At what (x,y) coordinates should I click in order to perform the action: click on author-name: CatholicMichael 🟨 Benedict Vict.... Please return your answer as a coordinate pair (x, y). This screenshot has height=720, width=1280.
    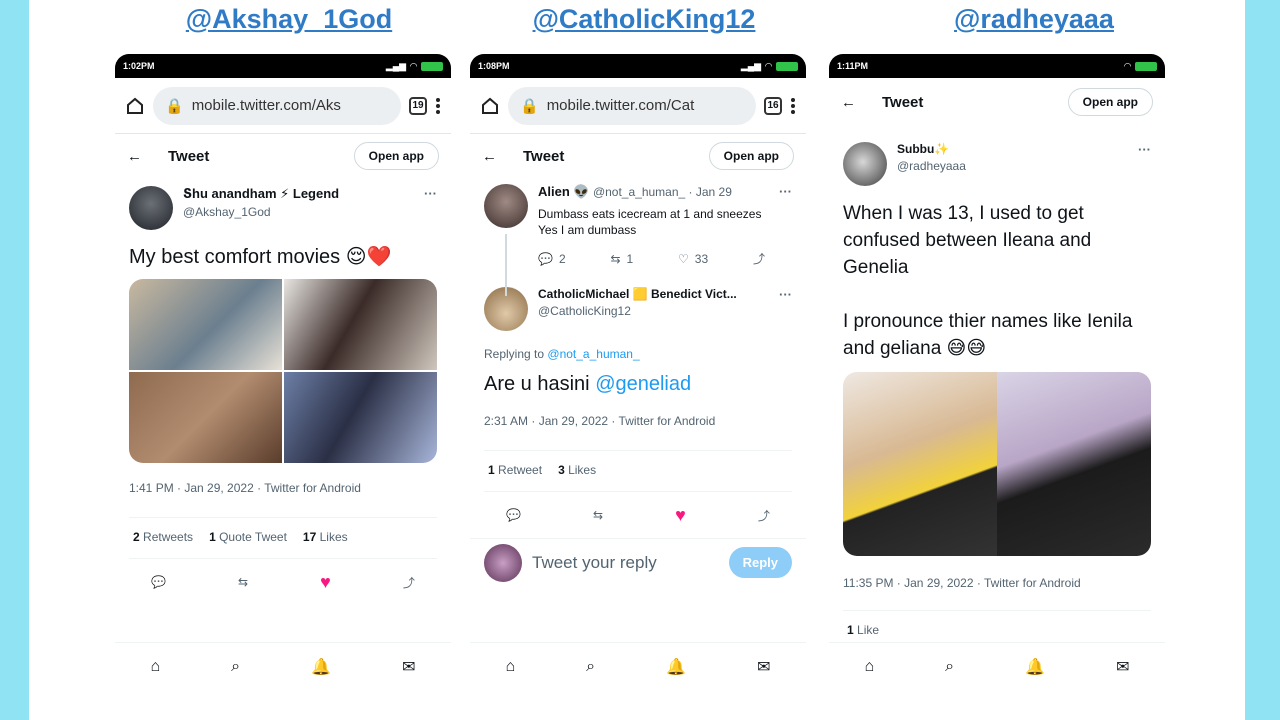
    Looking at the image, I should click on (653, 294).